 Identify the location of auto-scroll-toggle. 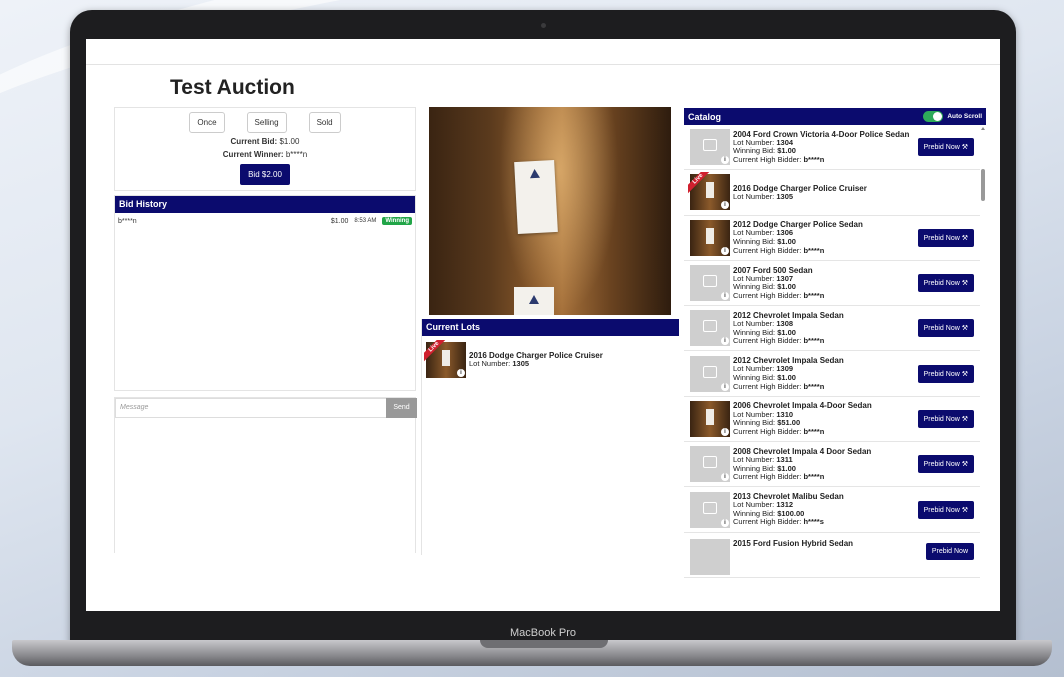
(933, 116).